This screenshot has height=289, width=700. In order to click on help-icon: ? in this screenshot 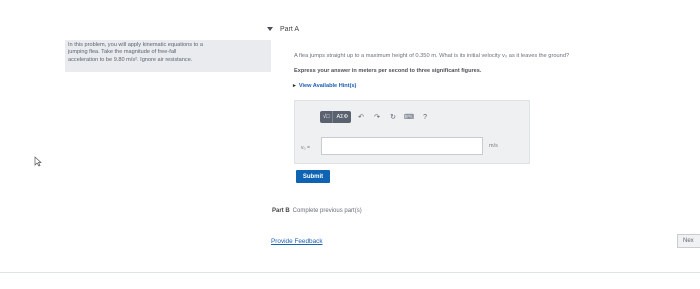, I will do `click(425, 117)`.